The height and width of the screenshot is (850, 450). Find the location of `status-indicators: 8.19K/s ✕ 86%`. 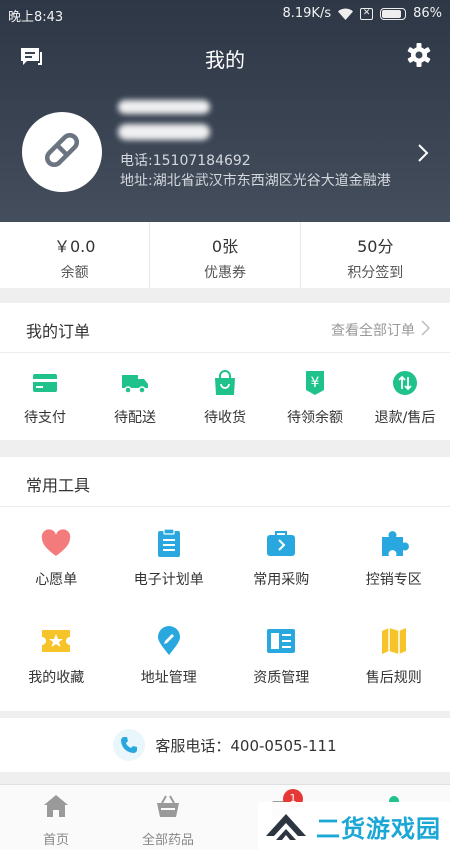

status-indicators: 8.19K/s ✕ 86% is located at coordinates (362, 13).